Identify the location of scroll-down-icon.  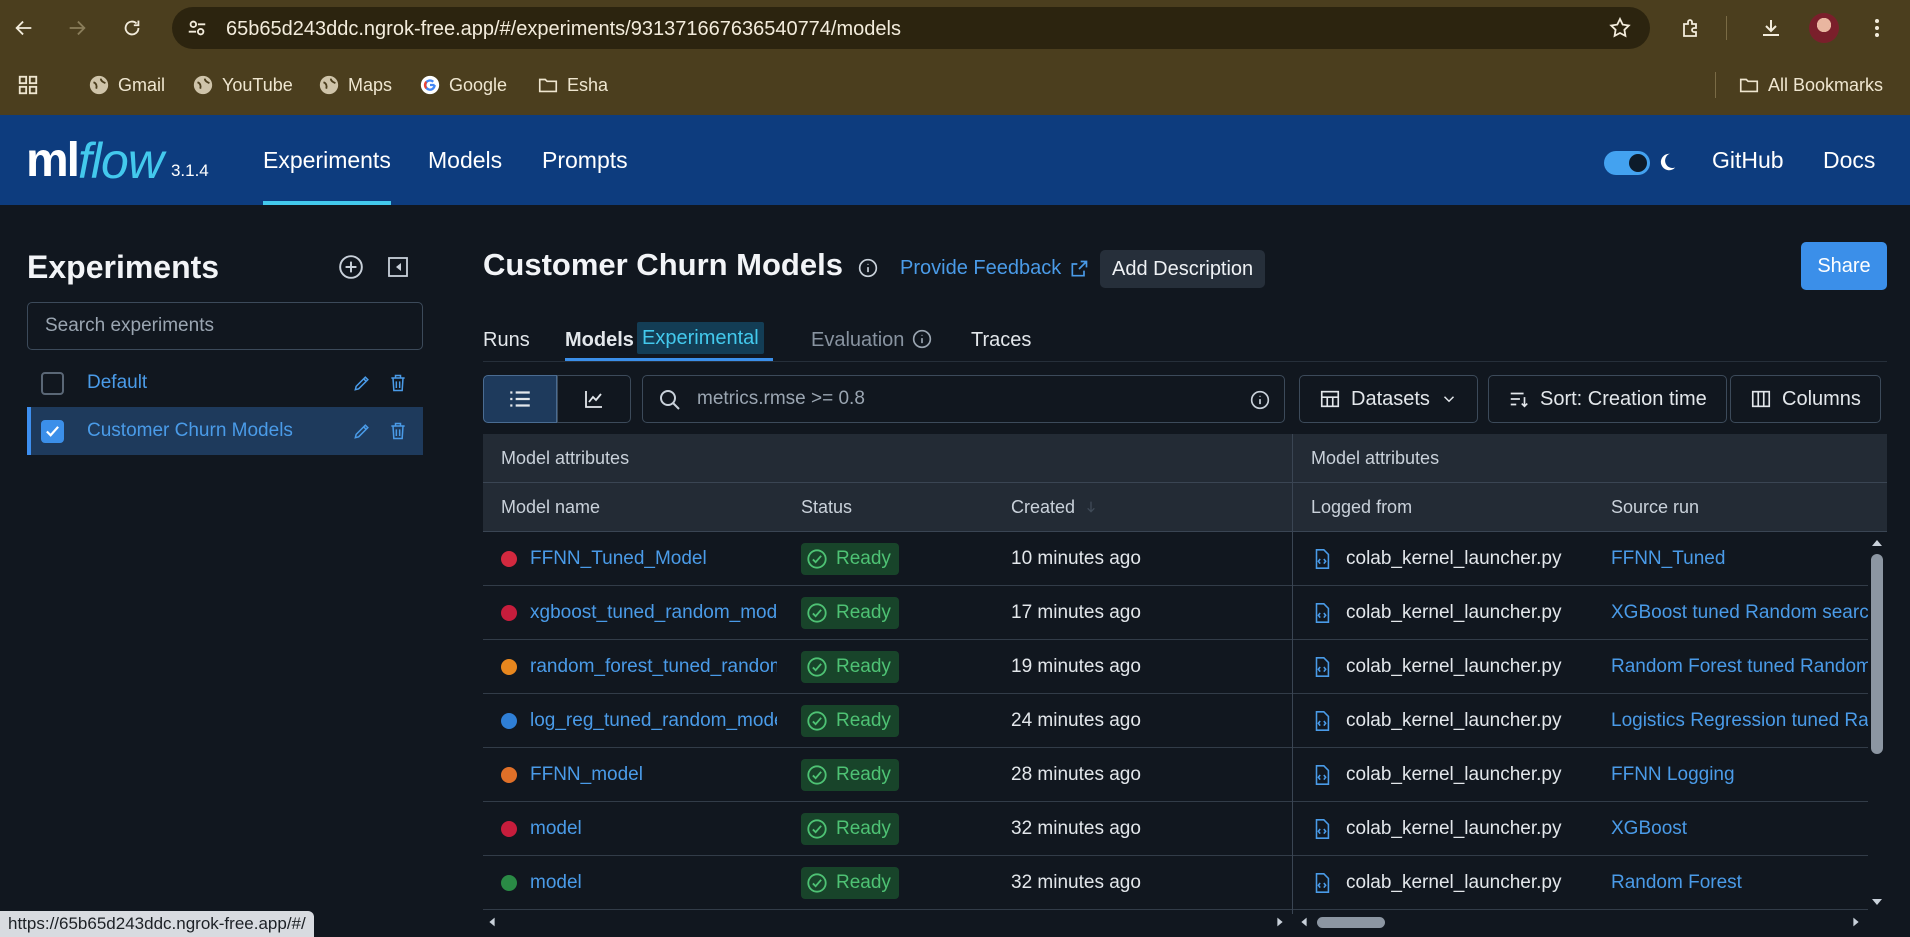
(1877, 902).